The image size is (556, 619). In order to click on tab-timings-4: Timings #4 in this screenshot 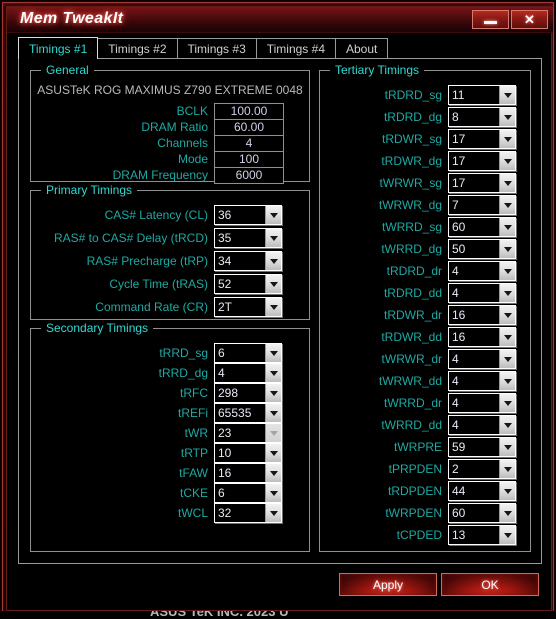, I will do `click(295, 48)`.